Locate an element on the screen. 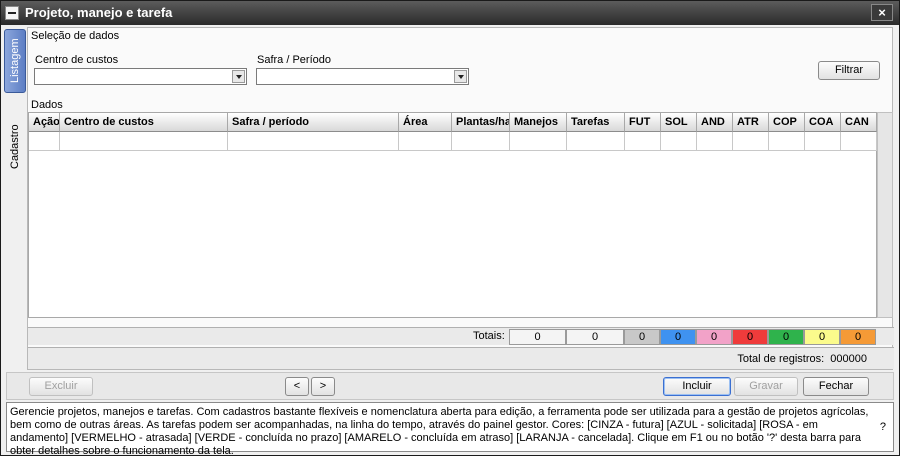 The height and width of the screenshot is (458, 900). centro-custos-label: Centro de custos is located at coordinates (77, 60).